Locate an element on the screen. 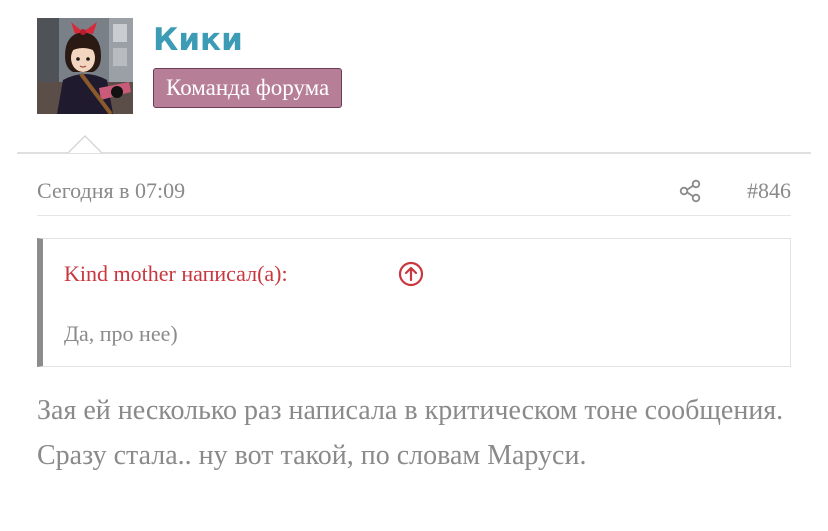 Image resolution: width=828 pixels, height=531 pixels. message-divider is located at coordinates (414, 153).